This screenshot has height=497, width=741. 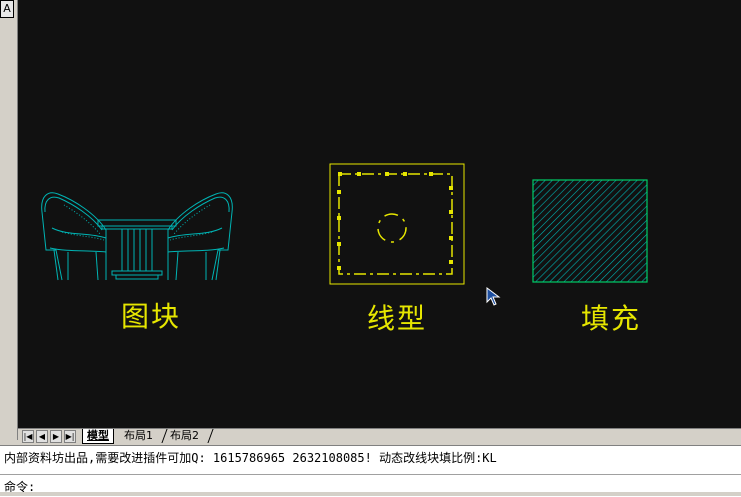 What do you see at coordinates (9, 220) in the screenshot?
I see `left-ruler: A` at bounding box center [9, 220].